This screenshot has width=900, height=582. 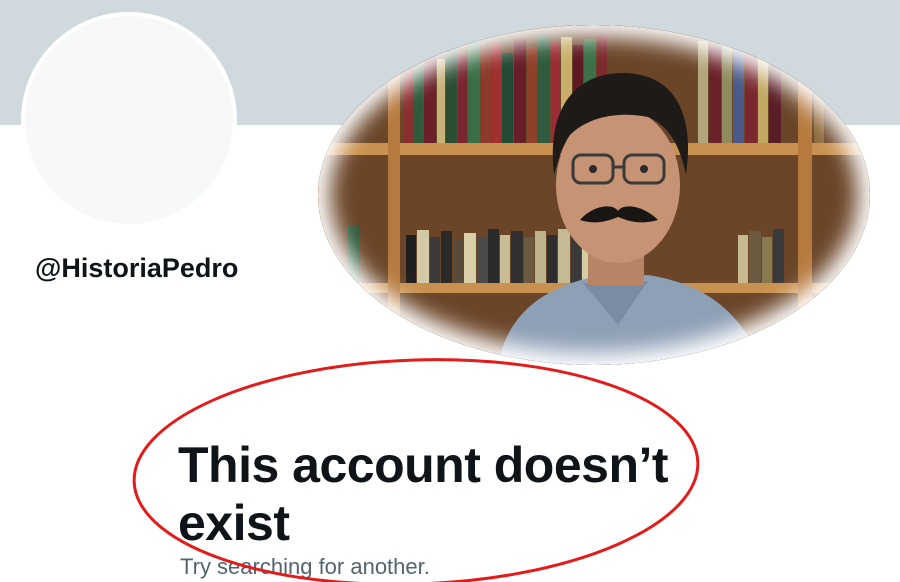 What do you see at coordinates (129, 120) in the screenshot?
I see `avatar` at bounding box center [129, 120].